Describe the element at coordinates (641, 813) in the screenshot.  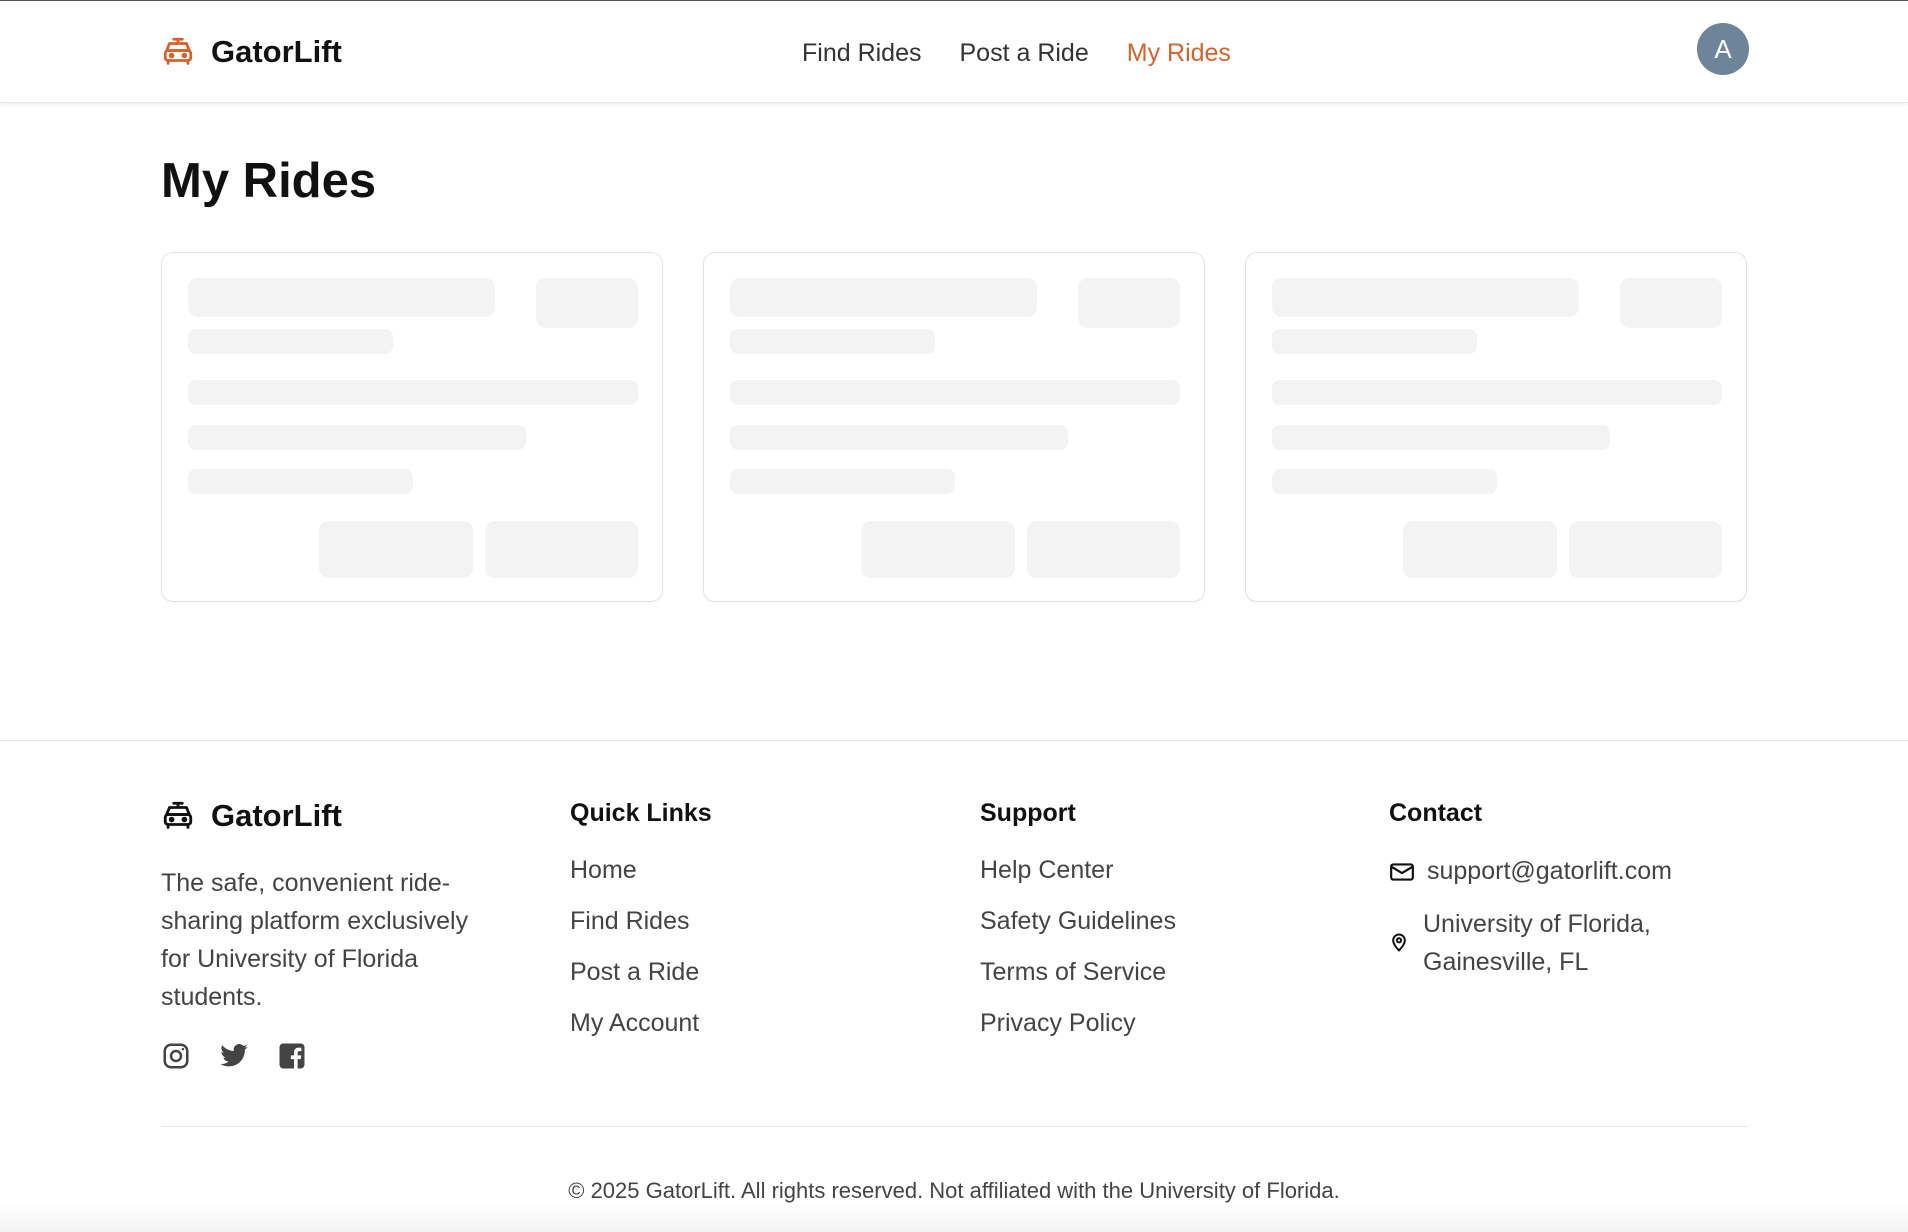
I see `footer-heading: Quick Links` at that location.